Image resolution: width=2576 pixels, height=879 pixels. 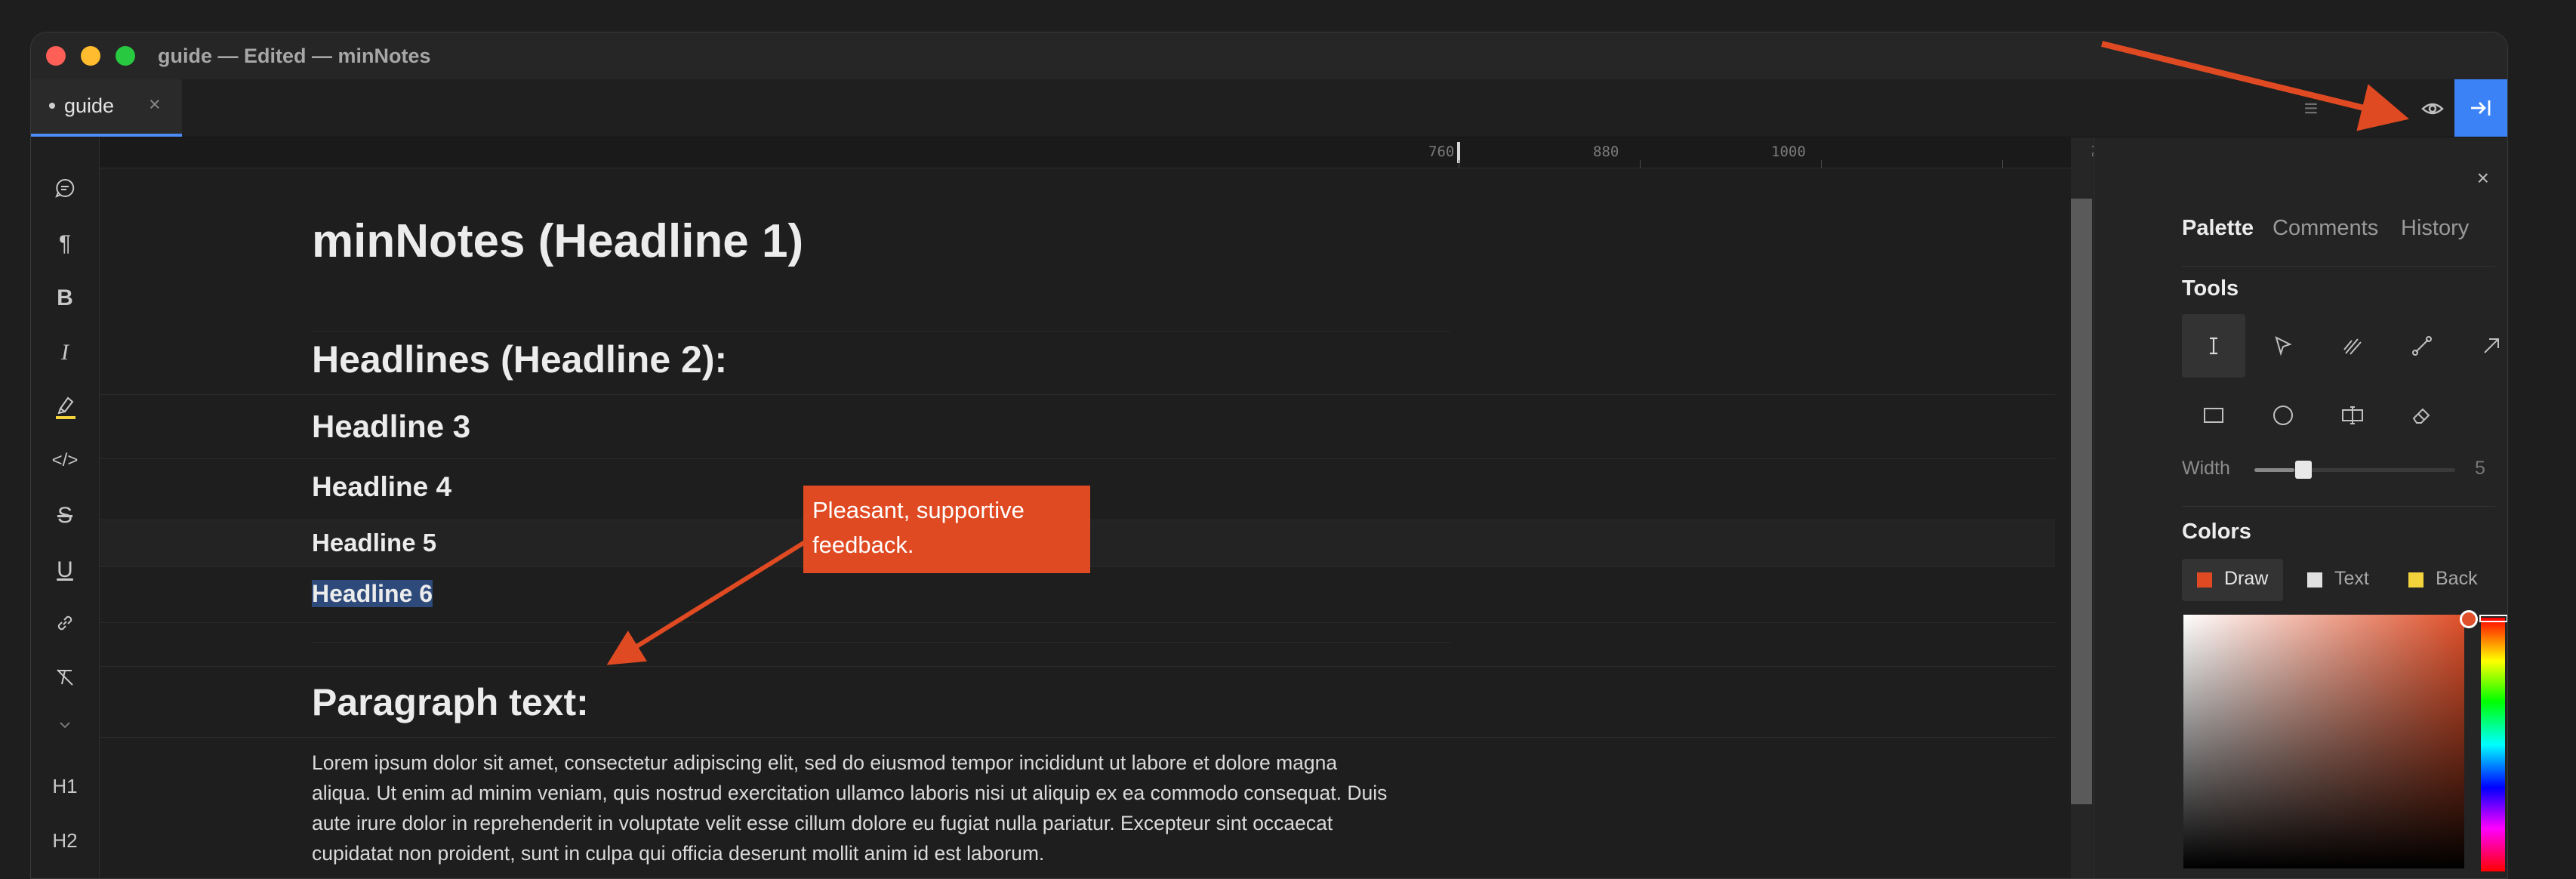 I want to click on headline-5: Headline 5, so click(x=374, y=543).